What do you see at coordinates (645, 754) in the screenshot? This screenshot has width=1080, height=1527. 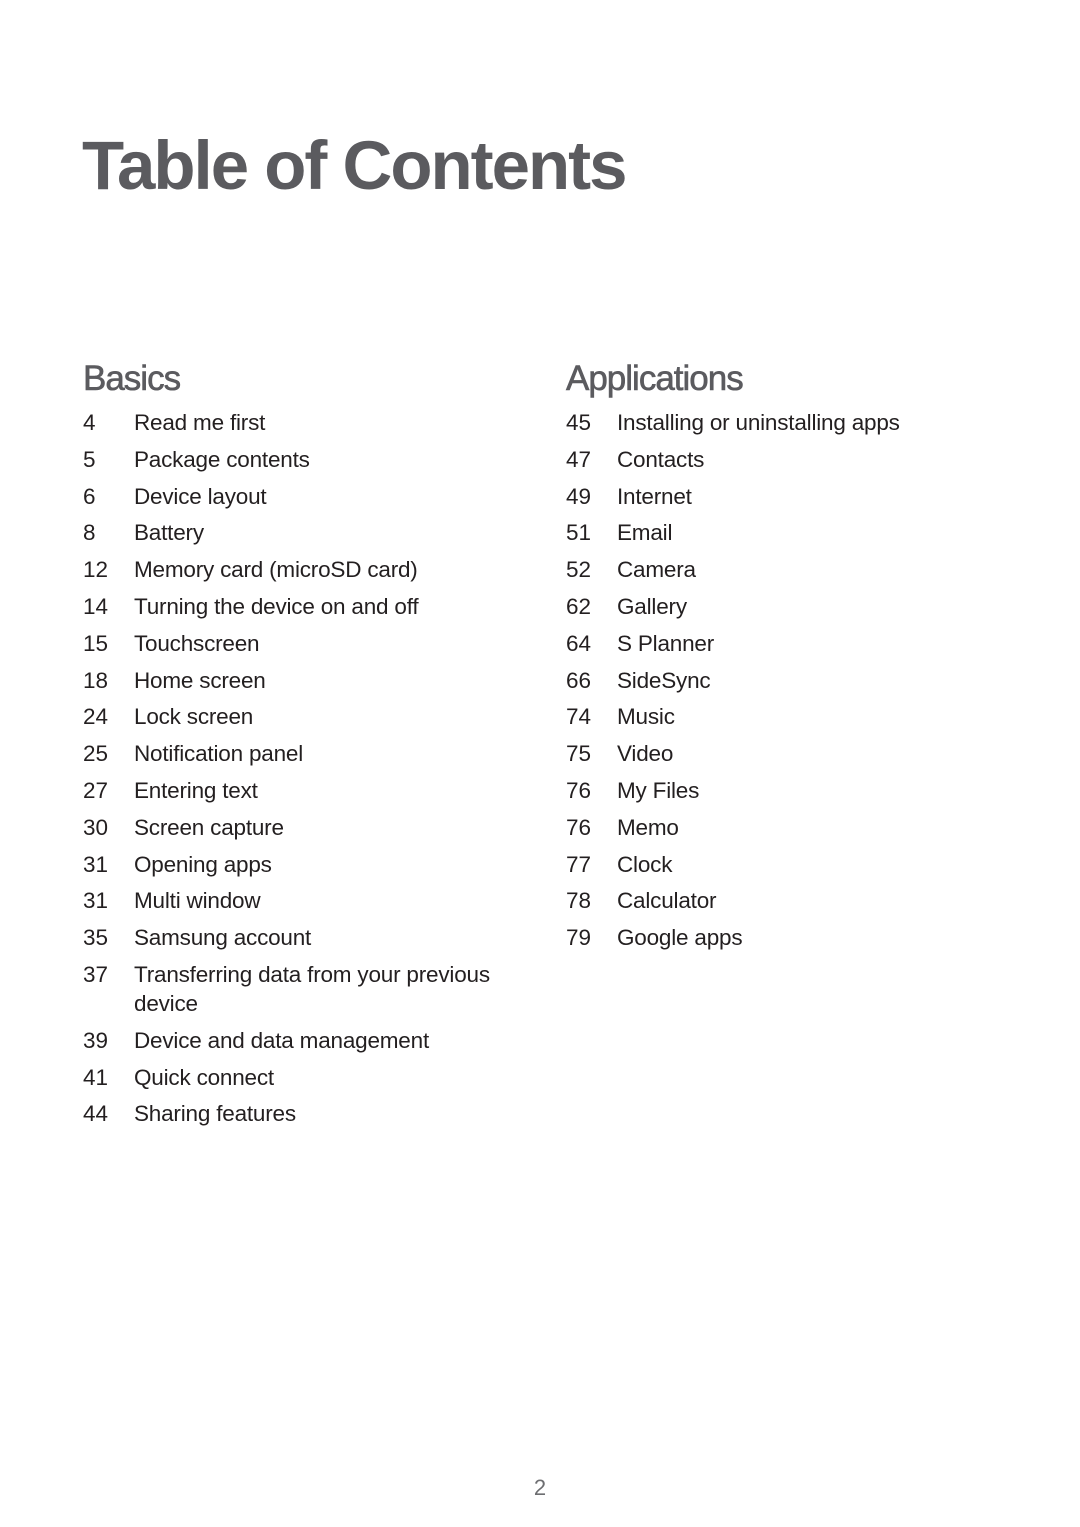 I see `toc-entry-label: Video` at bounding box center [645, 754].